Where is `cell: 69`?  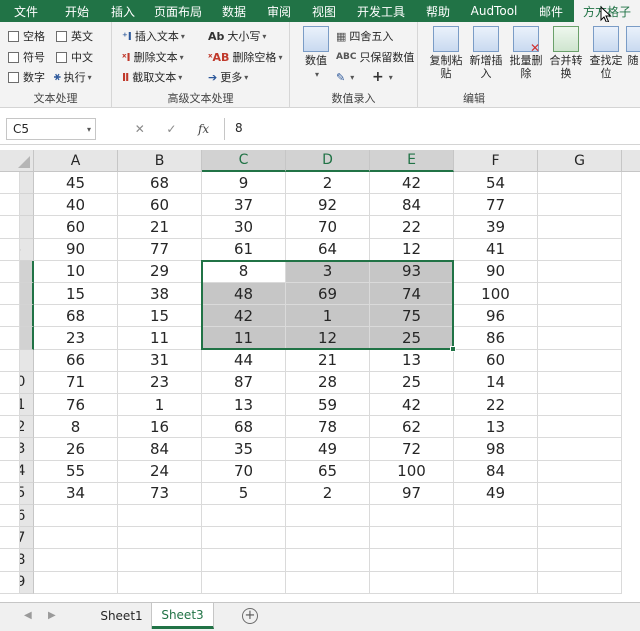 cell: 69 is located at coordinates (328, 294).